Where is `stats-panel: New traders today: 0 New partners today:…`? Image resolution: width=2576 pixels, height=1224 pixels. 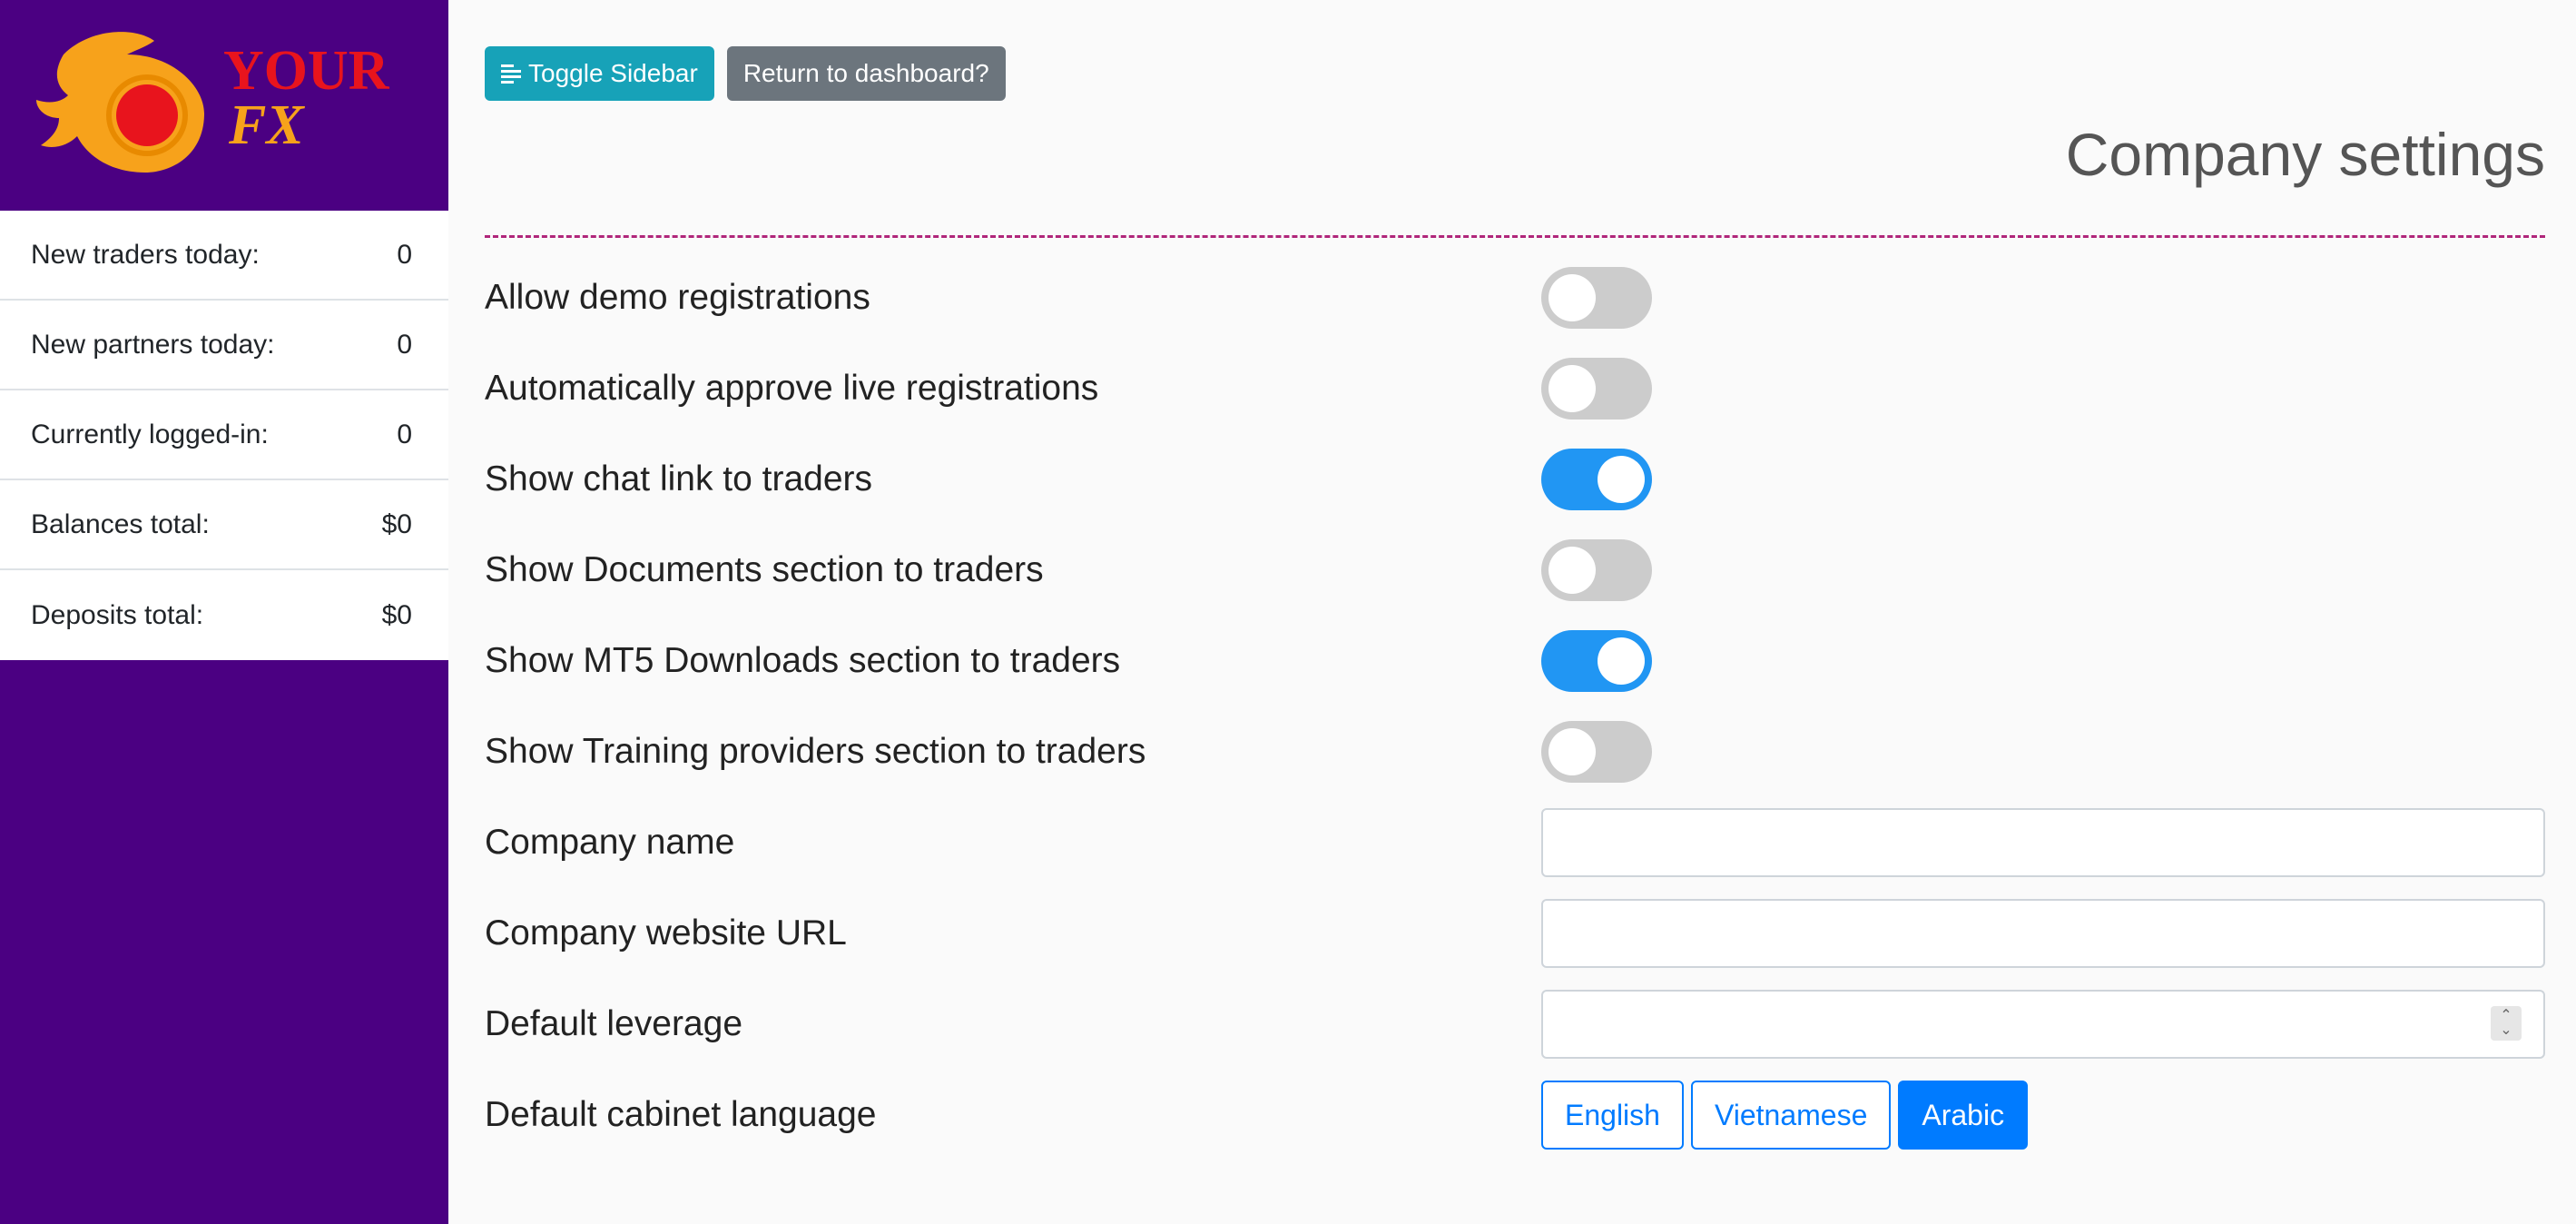 stats-panel: New traders today: 0 New partners today:… is located at coordinates (224, 436).